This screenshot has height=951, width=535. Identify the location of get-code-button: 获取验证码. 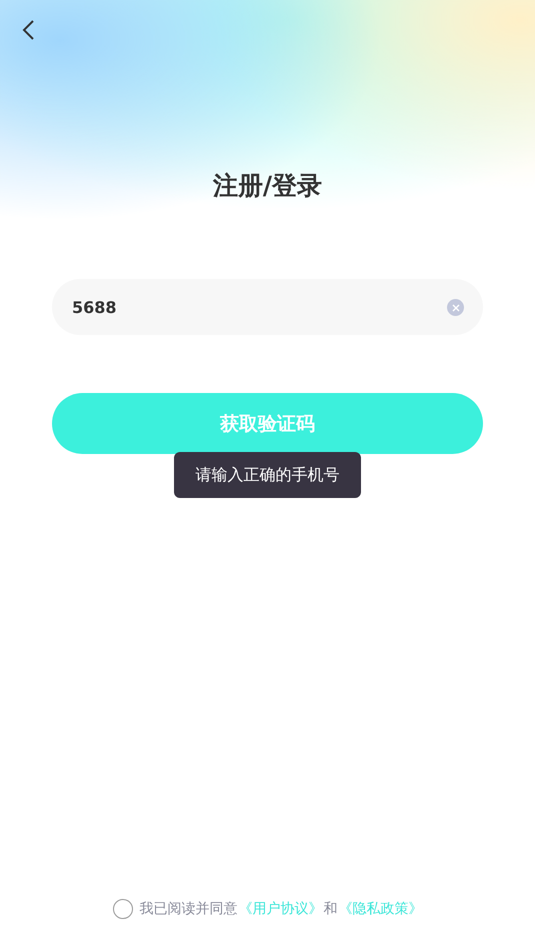
(267, 423).